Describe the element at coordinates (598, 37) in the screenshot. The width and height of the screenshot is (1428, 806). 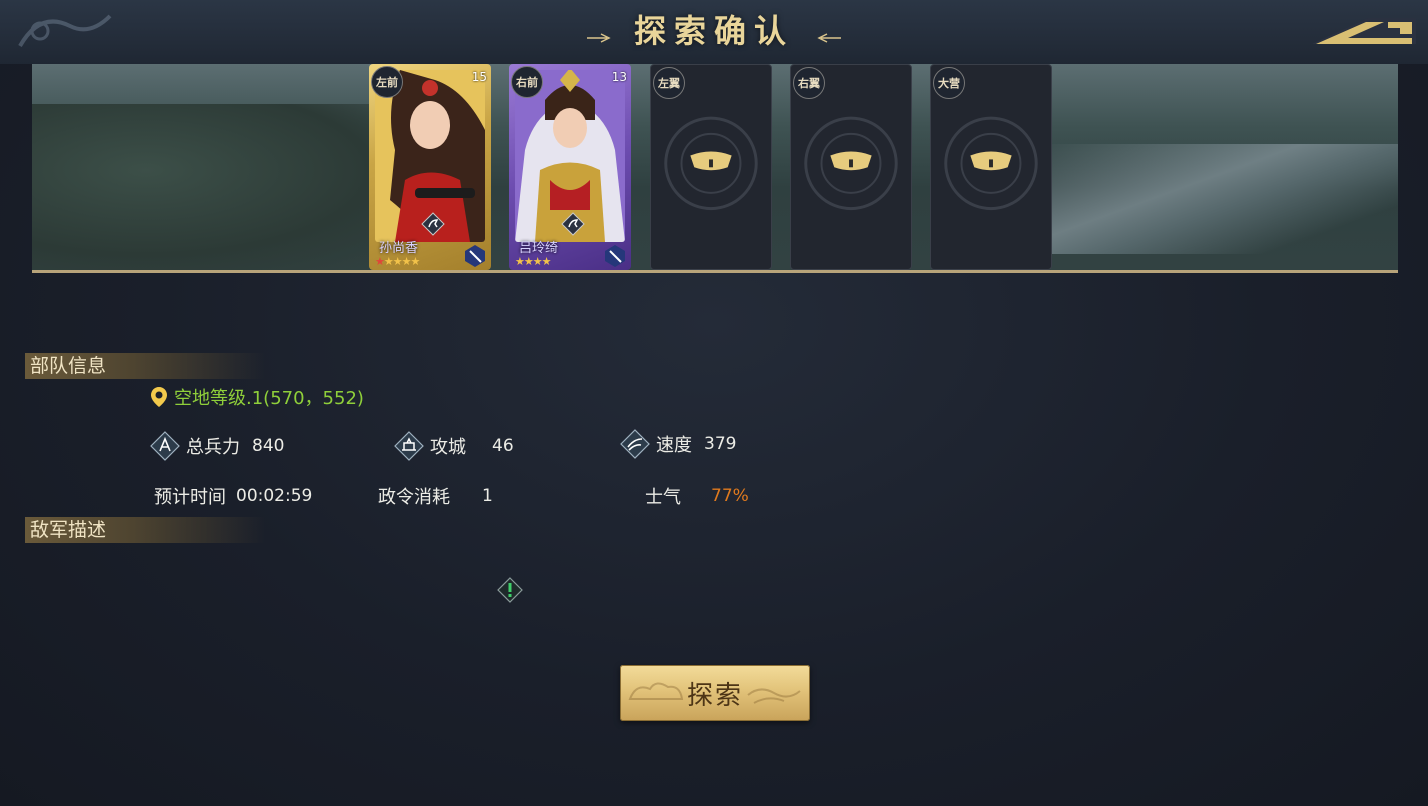
I see `title-left-deco-icon` at that location.